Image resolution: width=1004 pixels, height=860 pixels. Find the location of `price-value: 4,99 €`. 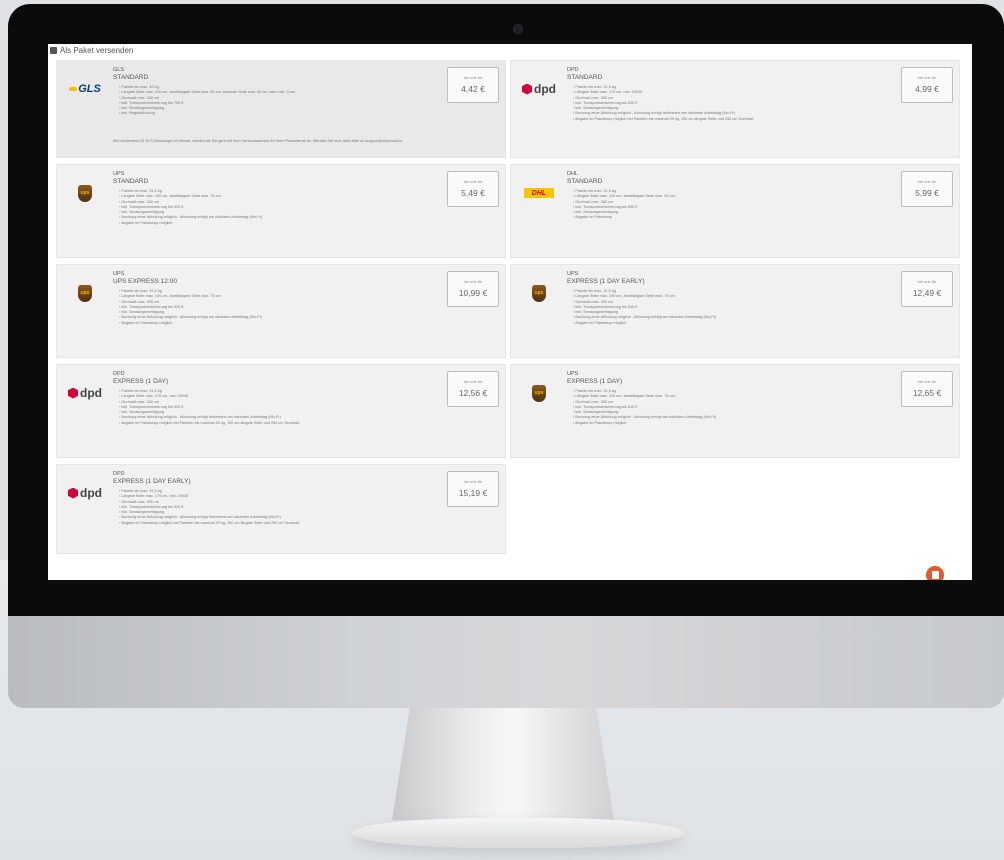

price-value: 4,99 € is located at coordinates (927, 89).